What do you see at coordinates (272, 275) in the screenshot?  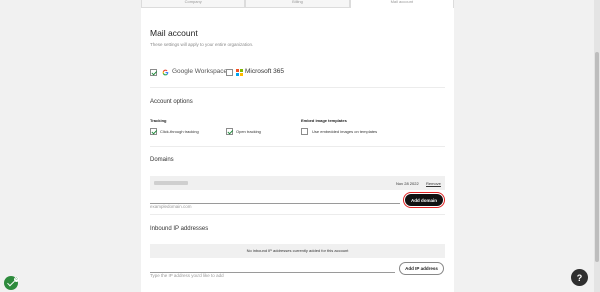 I see `ip-address-input-field` at bounding box center [272, 275].